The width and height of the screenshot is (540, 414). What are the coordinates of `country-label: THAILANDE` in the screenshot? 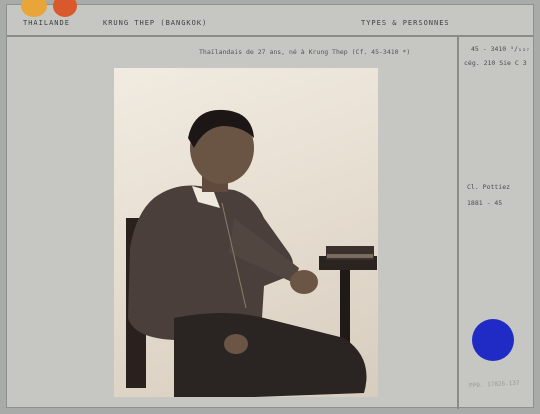 It's located at (46, 23).